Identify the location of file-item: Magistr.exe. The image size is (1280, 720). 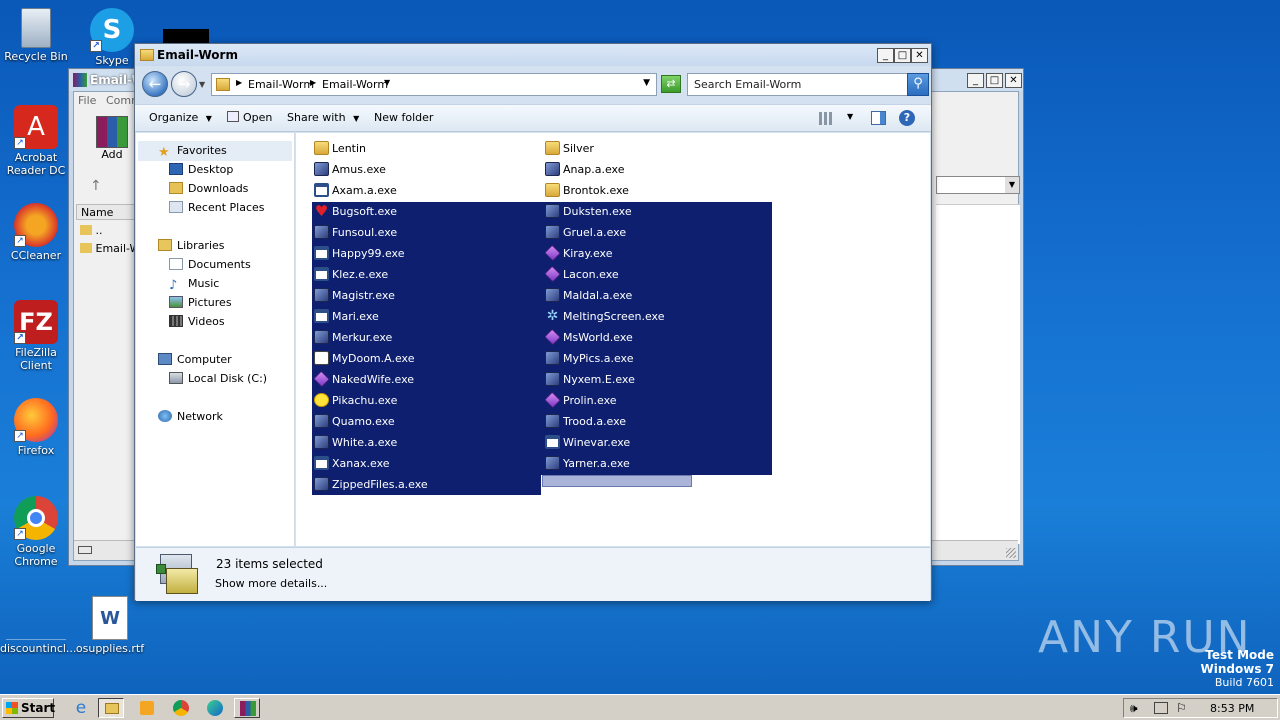
(387, 295).